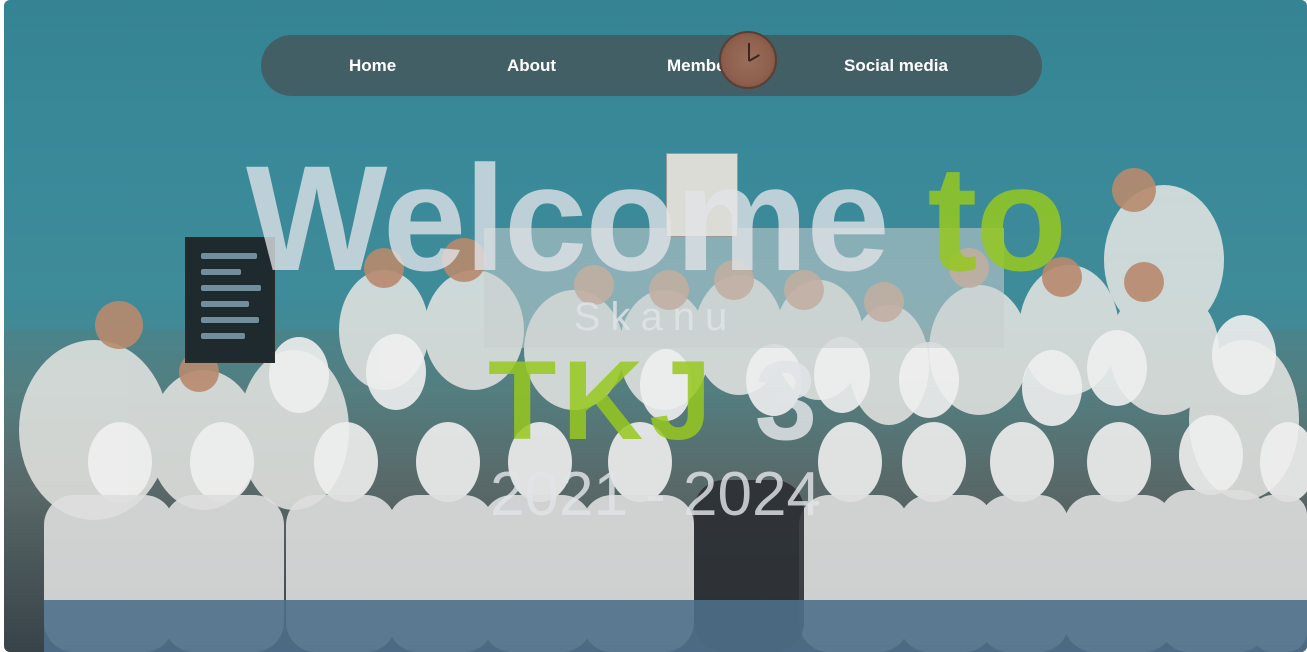  What do you see at coordinates (651, 65) in the screenshot?
I see `main-navbar: Home About Member Social media` at bounding box center [651, 65].